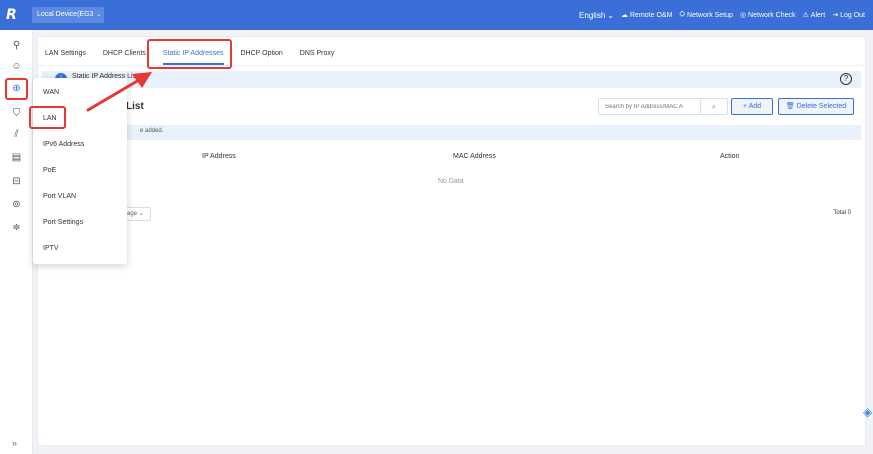  What do you see at coordinates (651, 15) in the screenshot?
I see `remote-om-label: Remote O&M` at bounding box center [651, 15].